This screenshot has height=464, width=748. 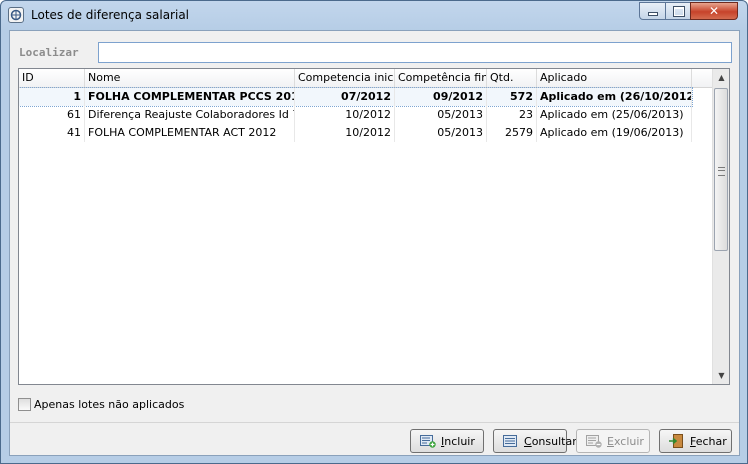 I want to click on close-icon: ✕, so click(x=714, y=11).